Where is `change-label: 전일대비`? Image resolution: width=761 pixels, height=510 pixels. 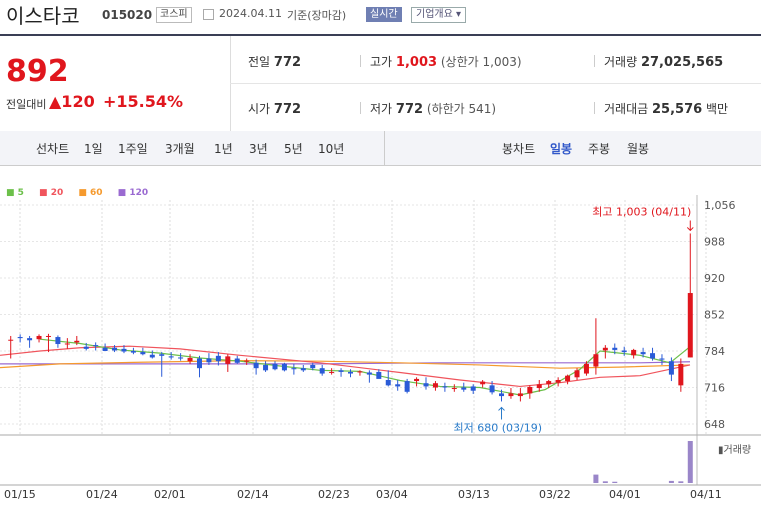
change-label: 전일대비 is located at coordinates (26, 104).